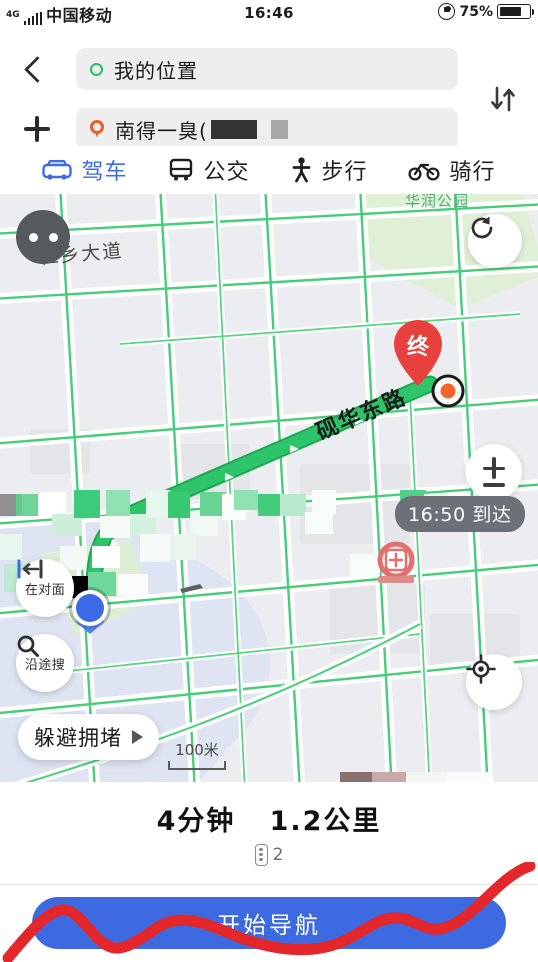 The image size is (538, 962). Describe the element at coordinates (472, 172) in the screenshot. I see `tab-cycle-label: 骑行` at that location.